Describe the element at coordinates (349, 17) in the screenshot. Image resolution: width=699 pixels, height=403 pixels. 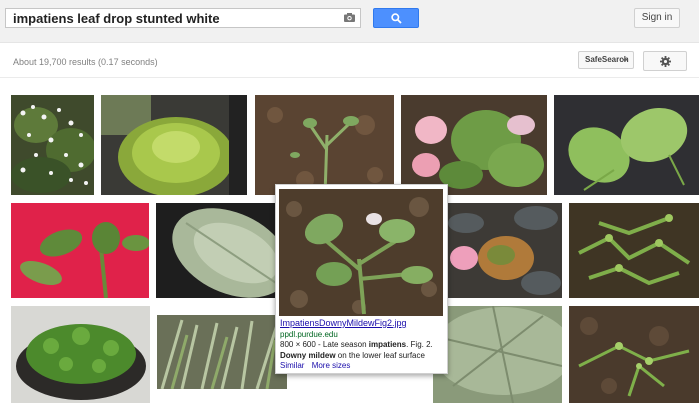
I see `camera-icon` at that location.